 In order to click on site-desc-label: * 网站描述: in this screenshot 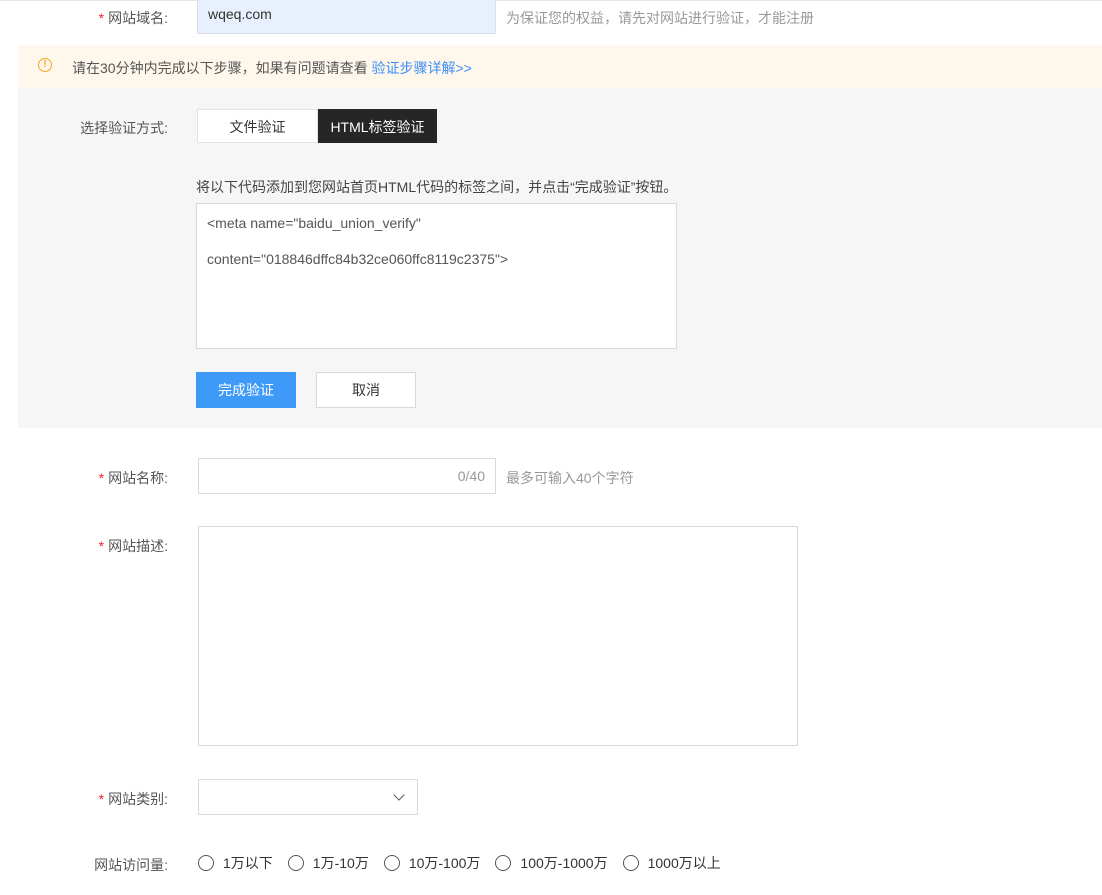, I will do `click(133, 546)`.